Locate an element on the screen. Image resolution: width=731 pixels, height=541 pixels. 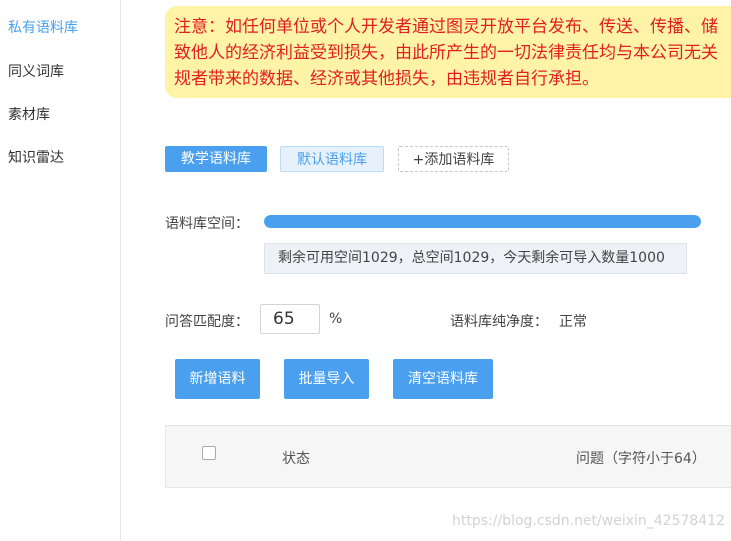
sidebar-item-materials: 素材库 is located at coordinates (29, 114).